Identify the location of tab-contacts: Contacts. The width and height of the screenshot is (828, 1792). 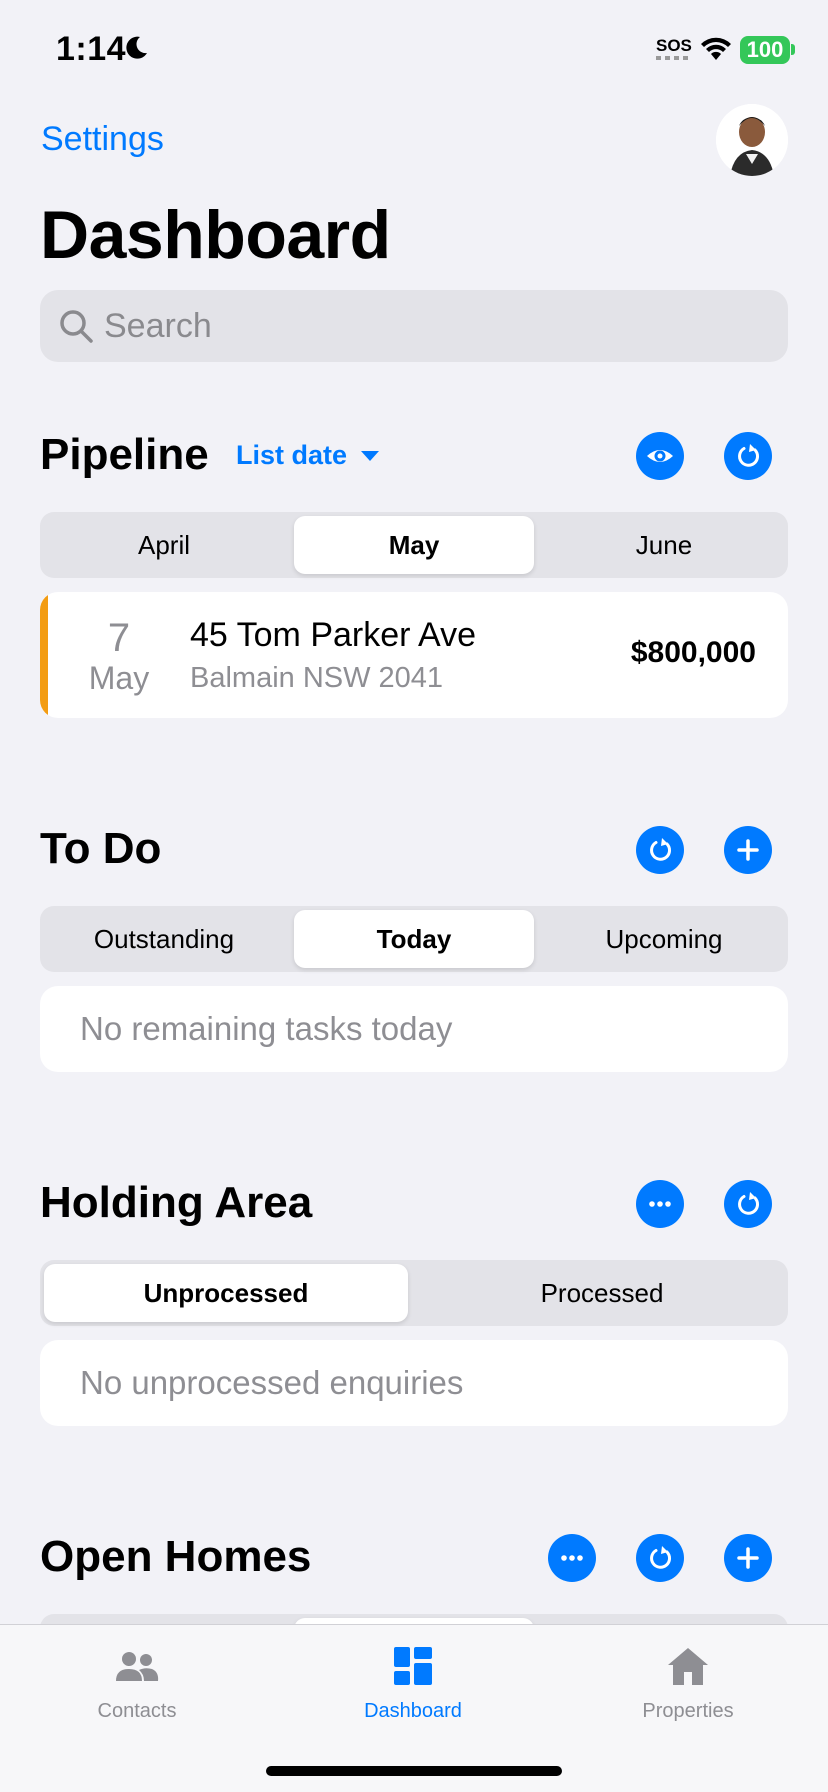
(137, 1687).